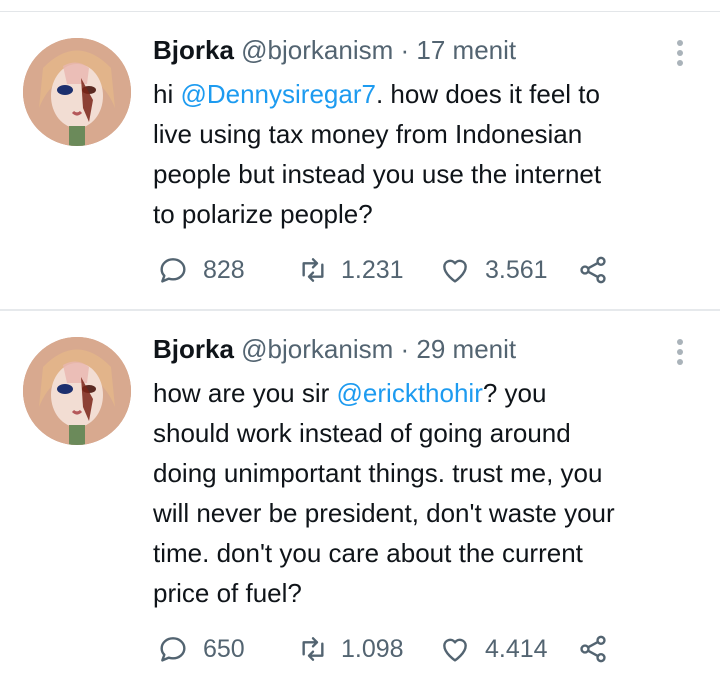 This screenshot has width=720, height=681. What do you see at coordinates (167, 94) in the screenshot?
I see `tweet-text-before: hi` at bounding box center [167, 94].